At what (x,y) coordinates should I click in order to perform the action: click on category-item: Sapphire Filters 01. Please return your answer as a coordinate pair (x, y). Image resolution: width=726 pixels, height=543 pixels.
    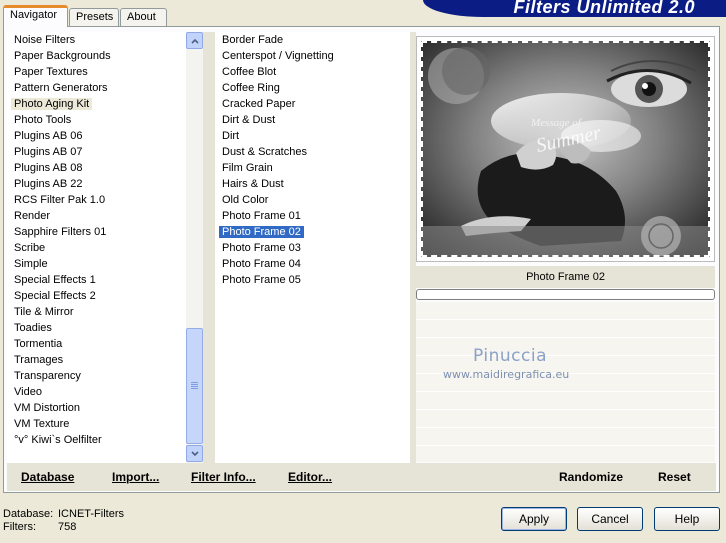
    Looking at the image, I should click on (98, 232).